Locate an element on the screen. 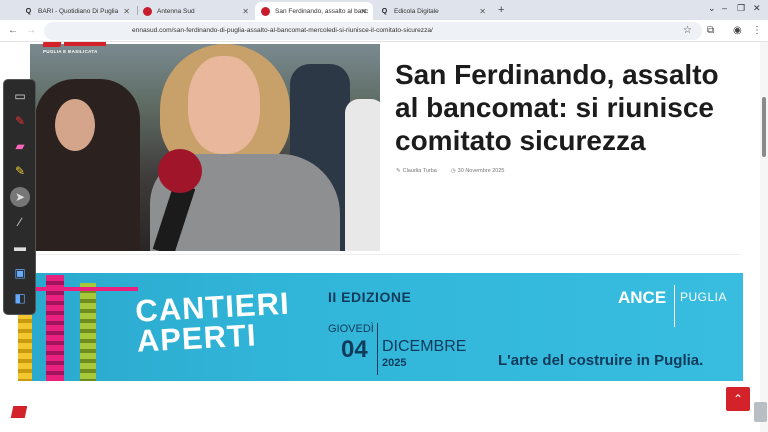 This screenshot has height=432, width=768. antenna-sud-favicon-icon is located at coordinates (147, 11).